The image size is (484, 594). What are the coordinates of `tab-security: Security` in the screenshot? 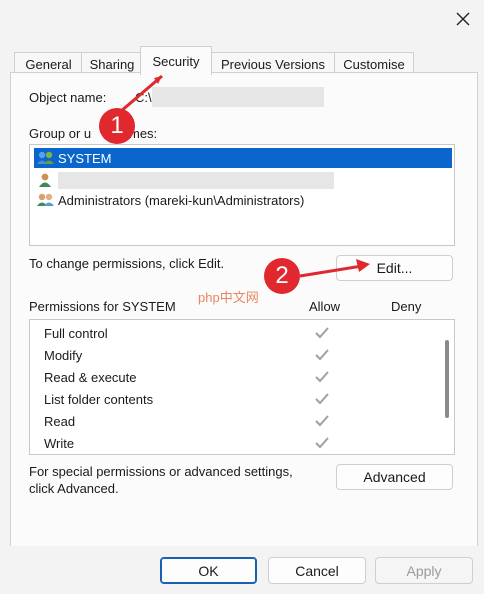 It's located at (176, 60).